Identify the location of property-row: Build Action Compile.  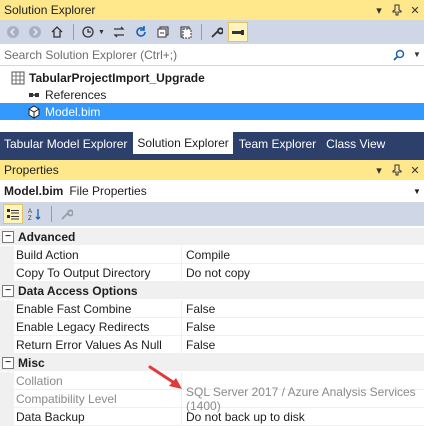
(212, 255).